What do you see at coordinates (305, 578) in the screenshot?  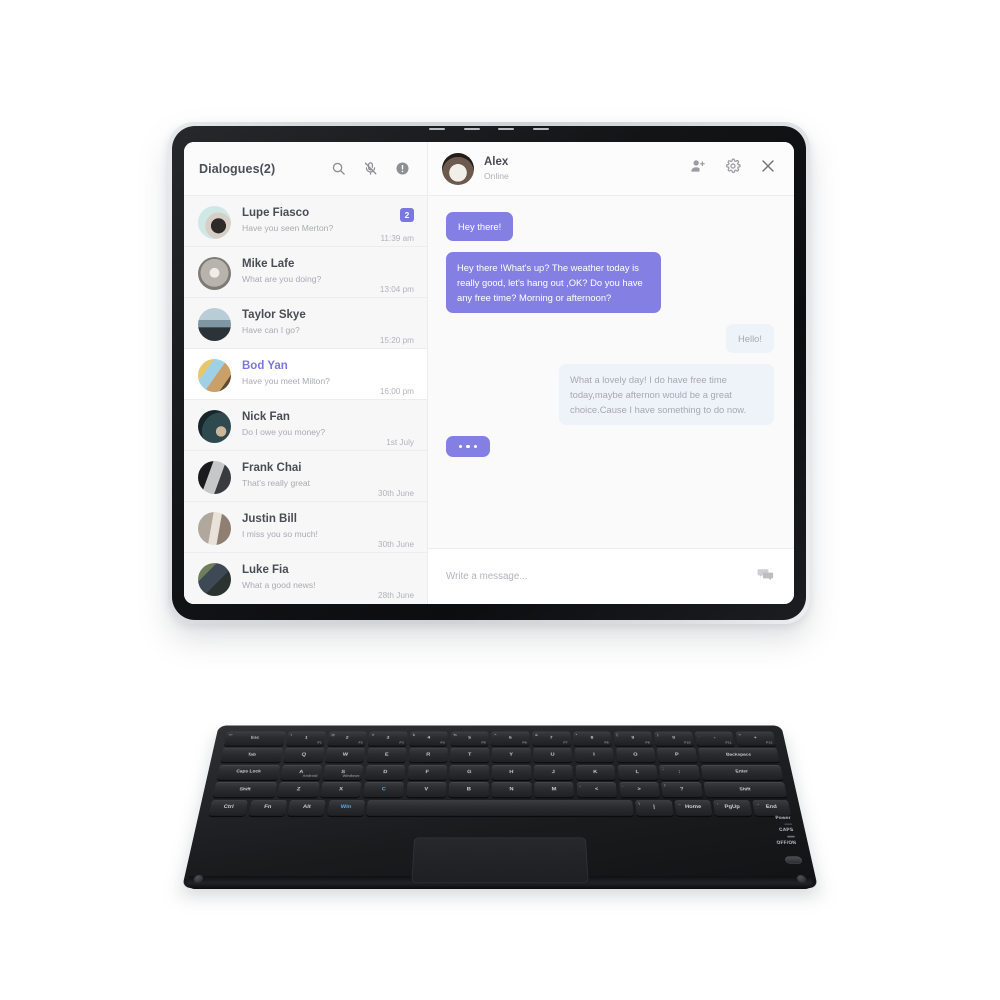 I see `list-item: Luke Fia What a good news! 28th June` at bounding box center [305, 578].